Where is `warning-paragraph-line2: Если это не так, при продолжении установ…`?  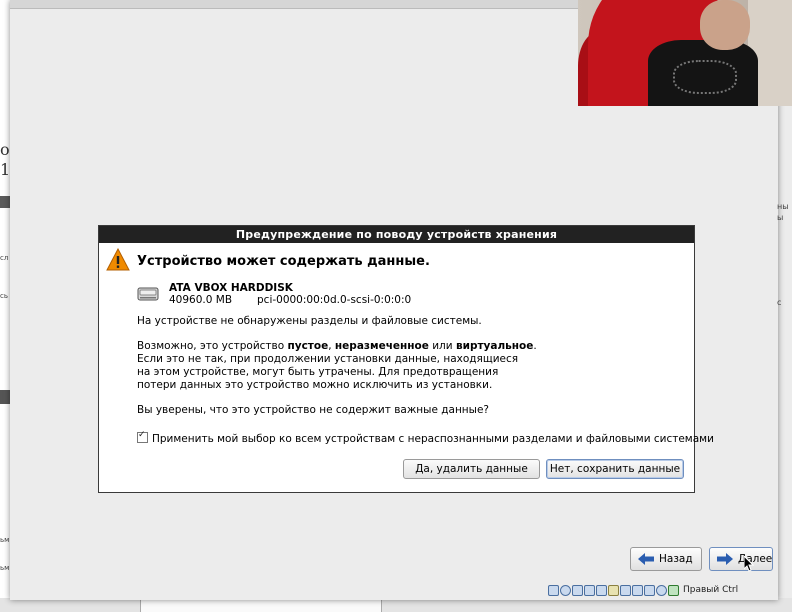 warning-paragraph-line2: Если это не так, при продолжении установ… is located at coordinates (328, 359).